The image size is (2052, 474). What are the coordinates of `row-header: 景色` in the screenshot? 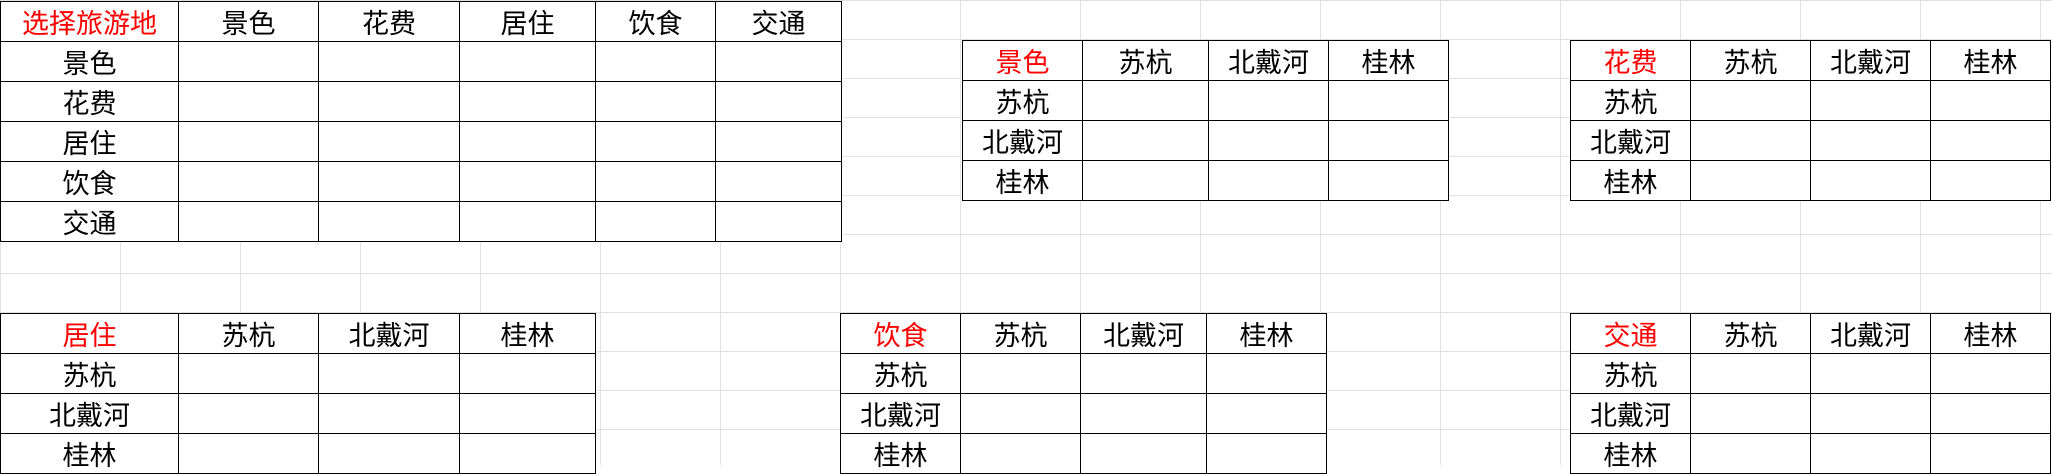 It's located at (89, 61).